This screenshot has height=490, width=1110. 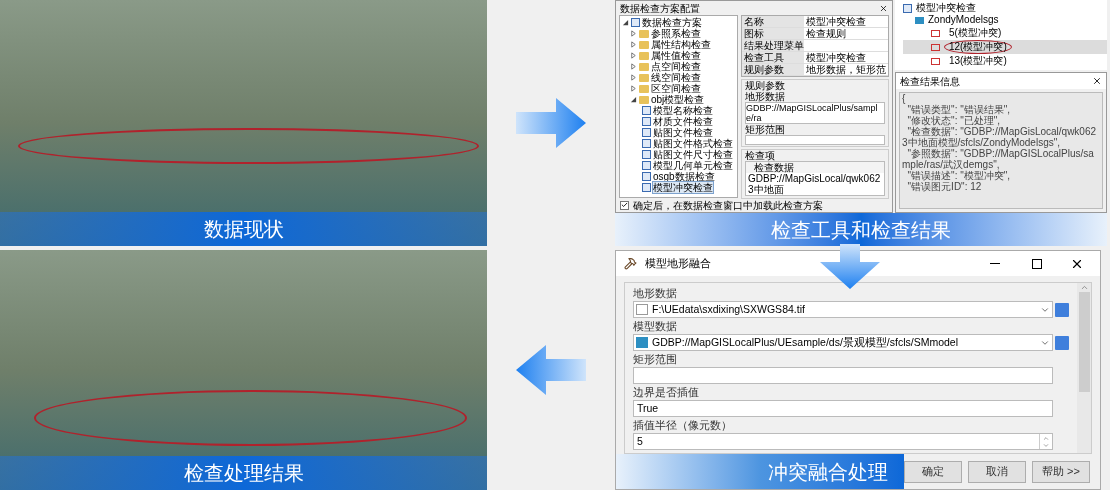 I want to click on popup-title: 检查结果信息, so click(x=930, y=81).